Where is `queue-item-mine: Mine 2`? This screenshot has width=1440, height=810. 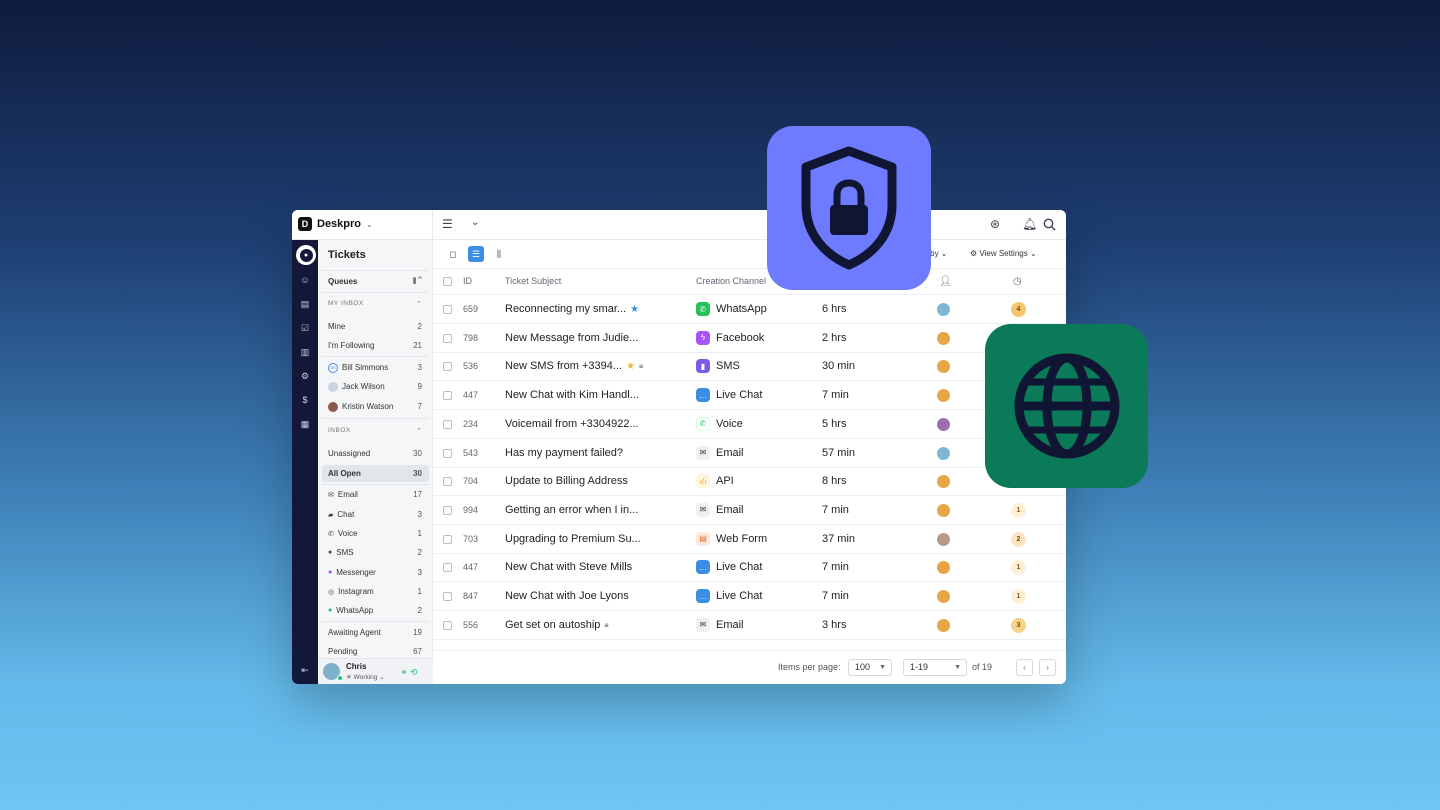 queue-item-mine: Mine 2 is located at coordinates (375, 326).